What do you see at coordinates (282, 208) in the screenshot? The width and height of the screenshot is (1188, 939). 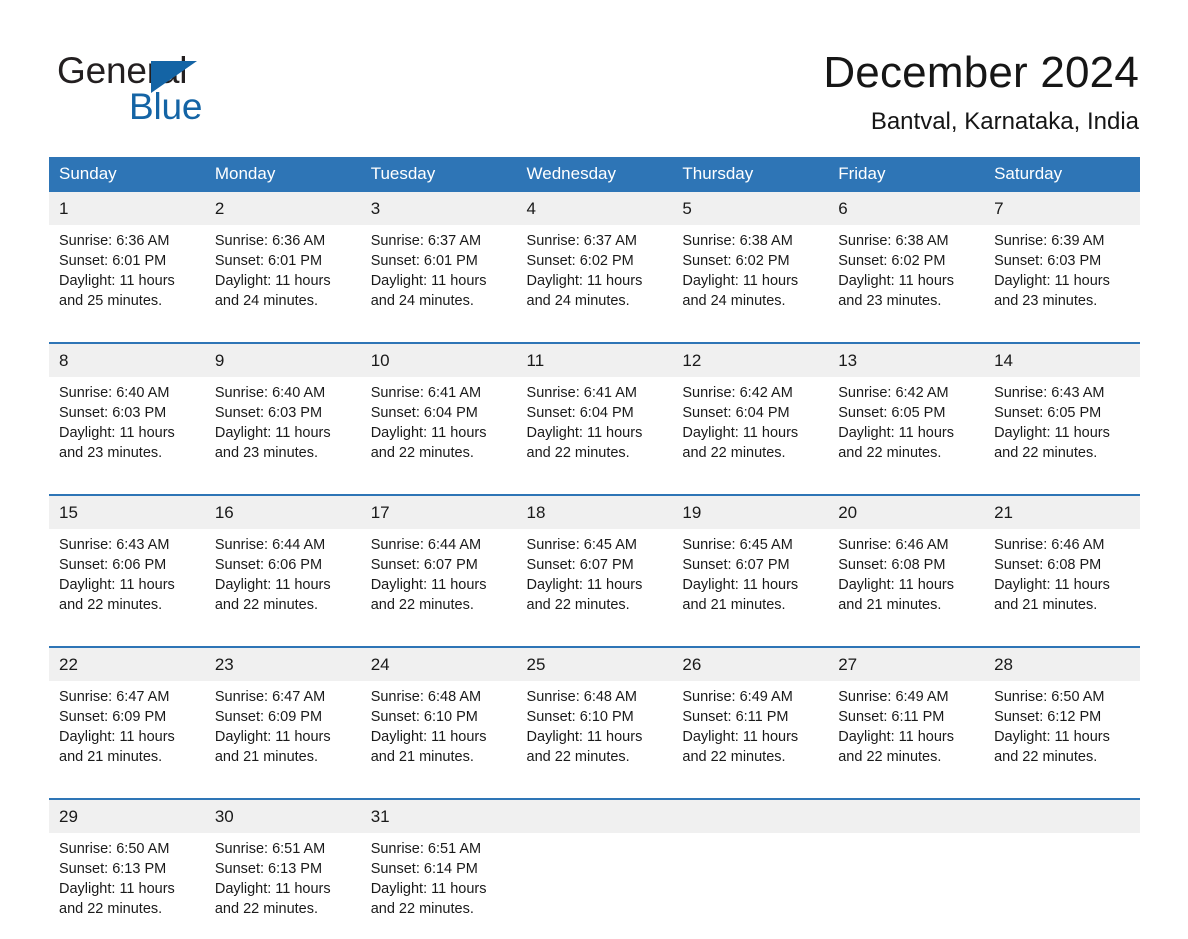 I see `day-number: 2` at bounding box center [282, 208].